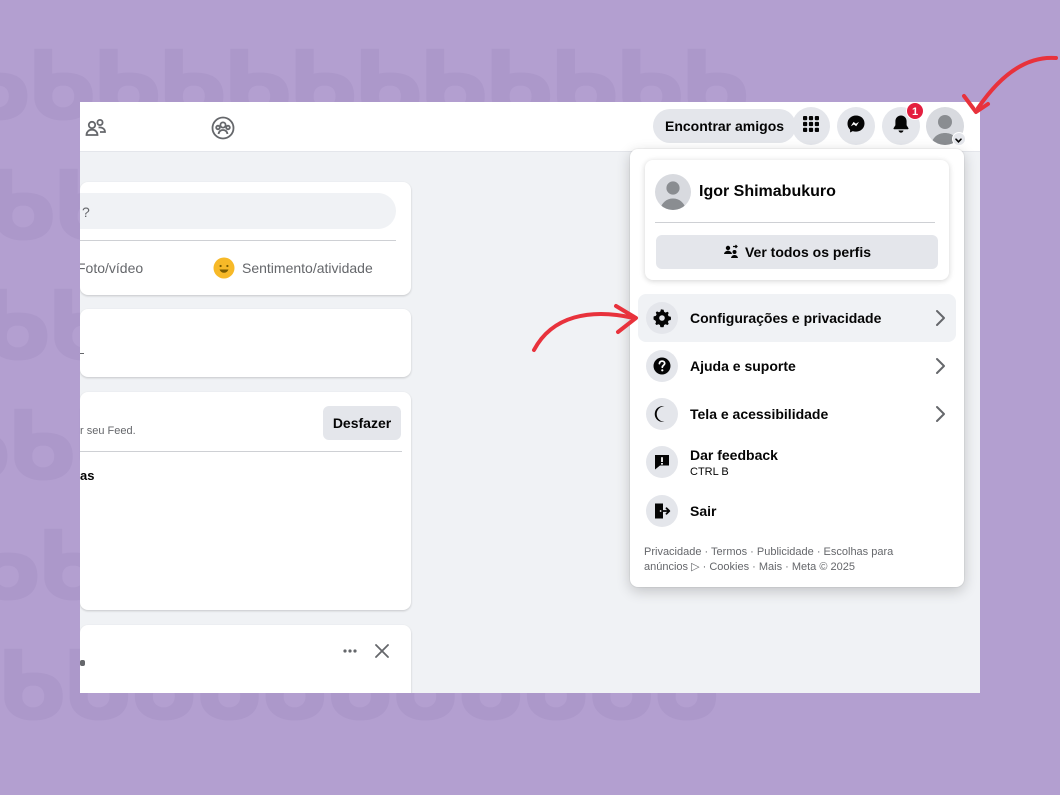 This screenshot has height=795, width=1060. I want to click on menu-item-settings-privacy: Configurações e privacidade, so click(797, 318).